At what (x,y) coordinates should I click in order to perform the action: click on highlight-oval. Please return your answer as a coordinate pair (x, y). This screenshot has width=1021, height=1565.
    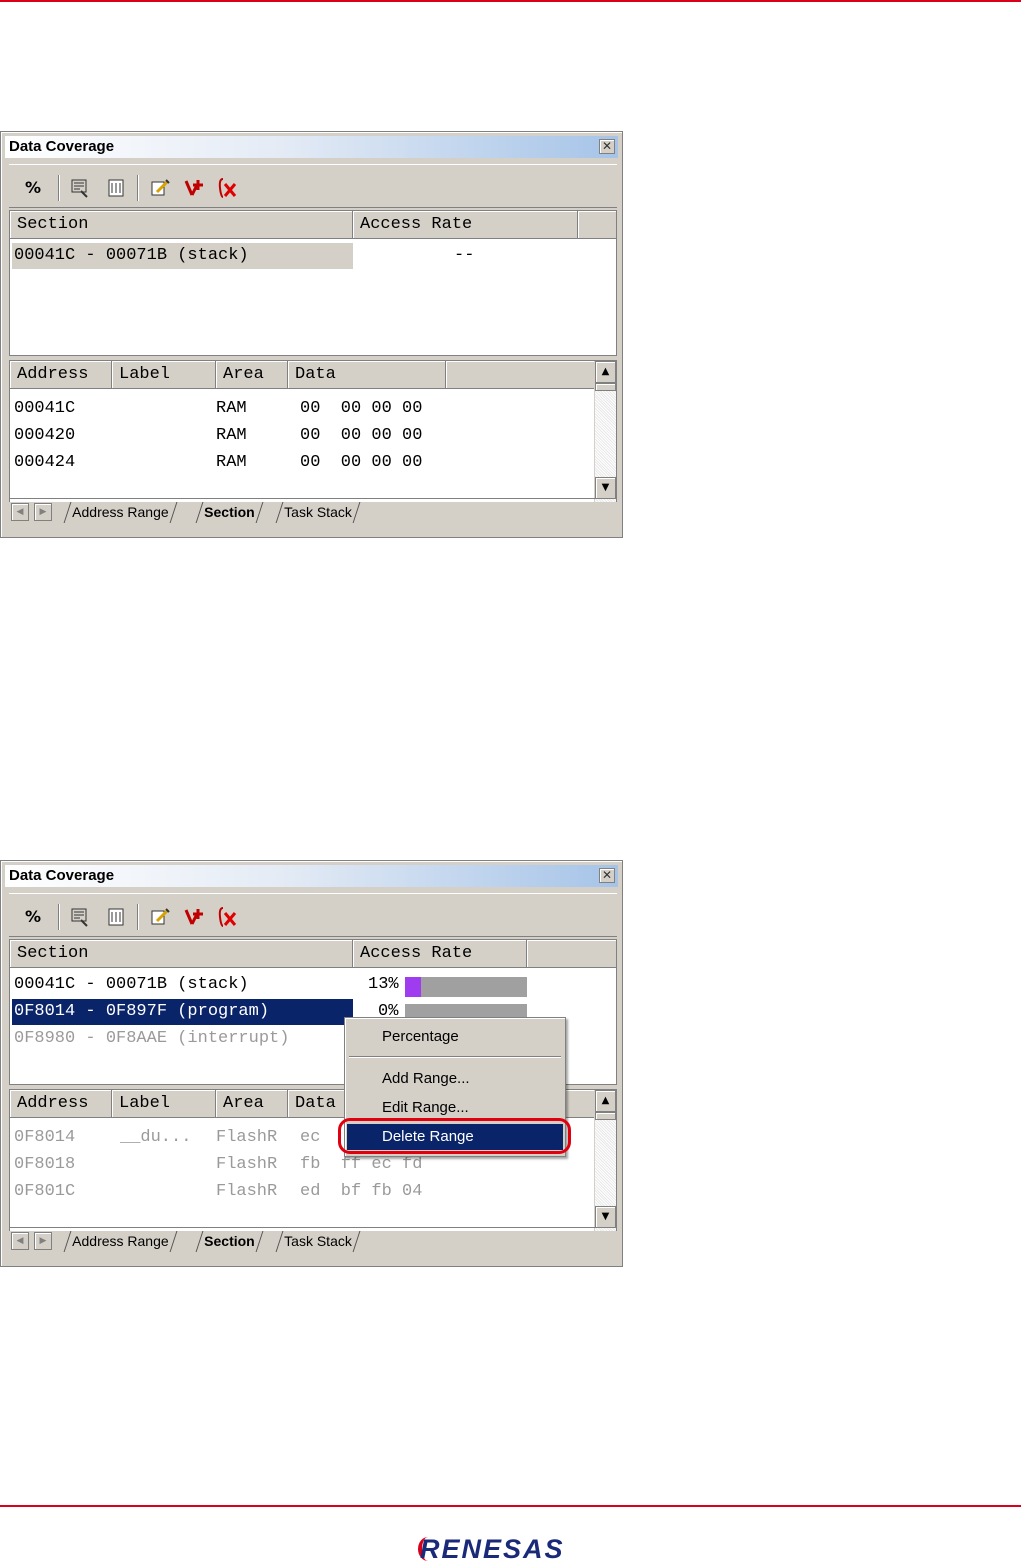
    Looking at the image, I should click on (454, 1136).